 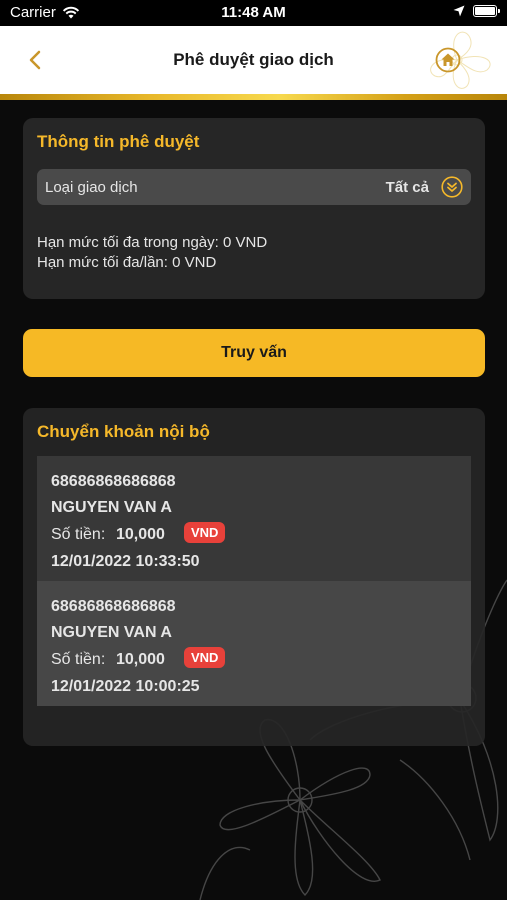 I want to click on double-chevron-down-icon, so click(x=452, y=187).